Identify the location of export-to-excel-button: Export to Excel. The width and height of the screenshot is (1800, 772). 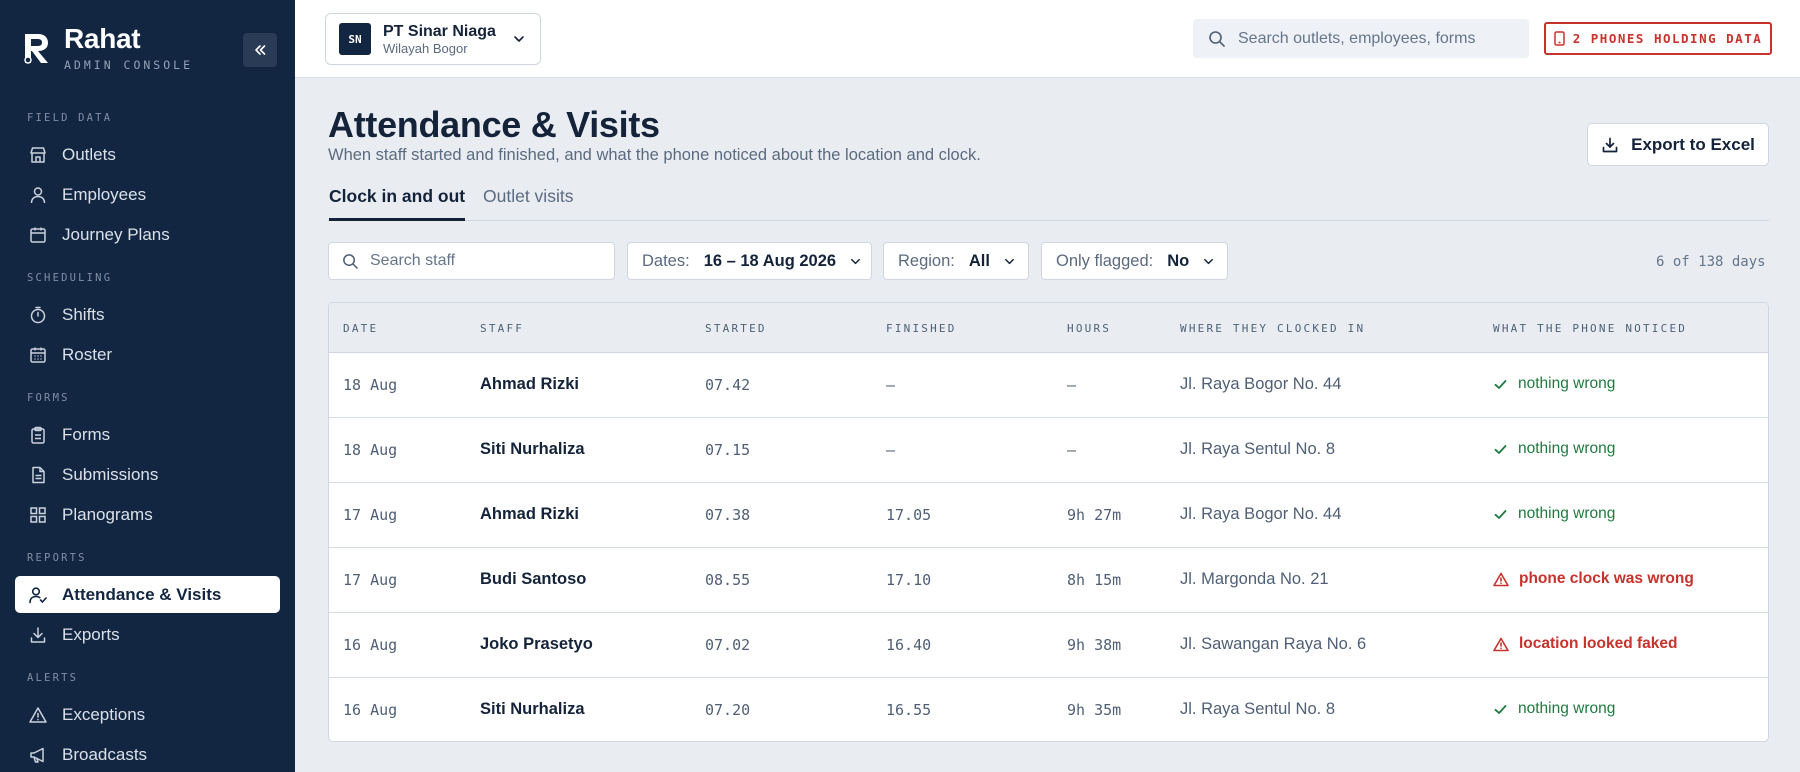
(1678, 144).